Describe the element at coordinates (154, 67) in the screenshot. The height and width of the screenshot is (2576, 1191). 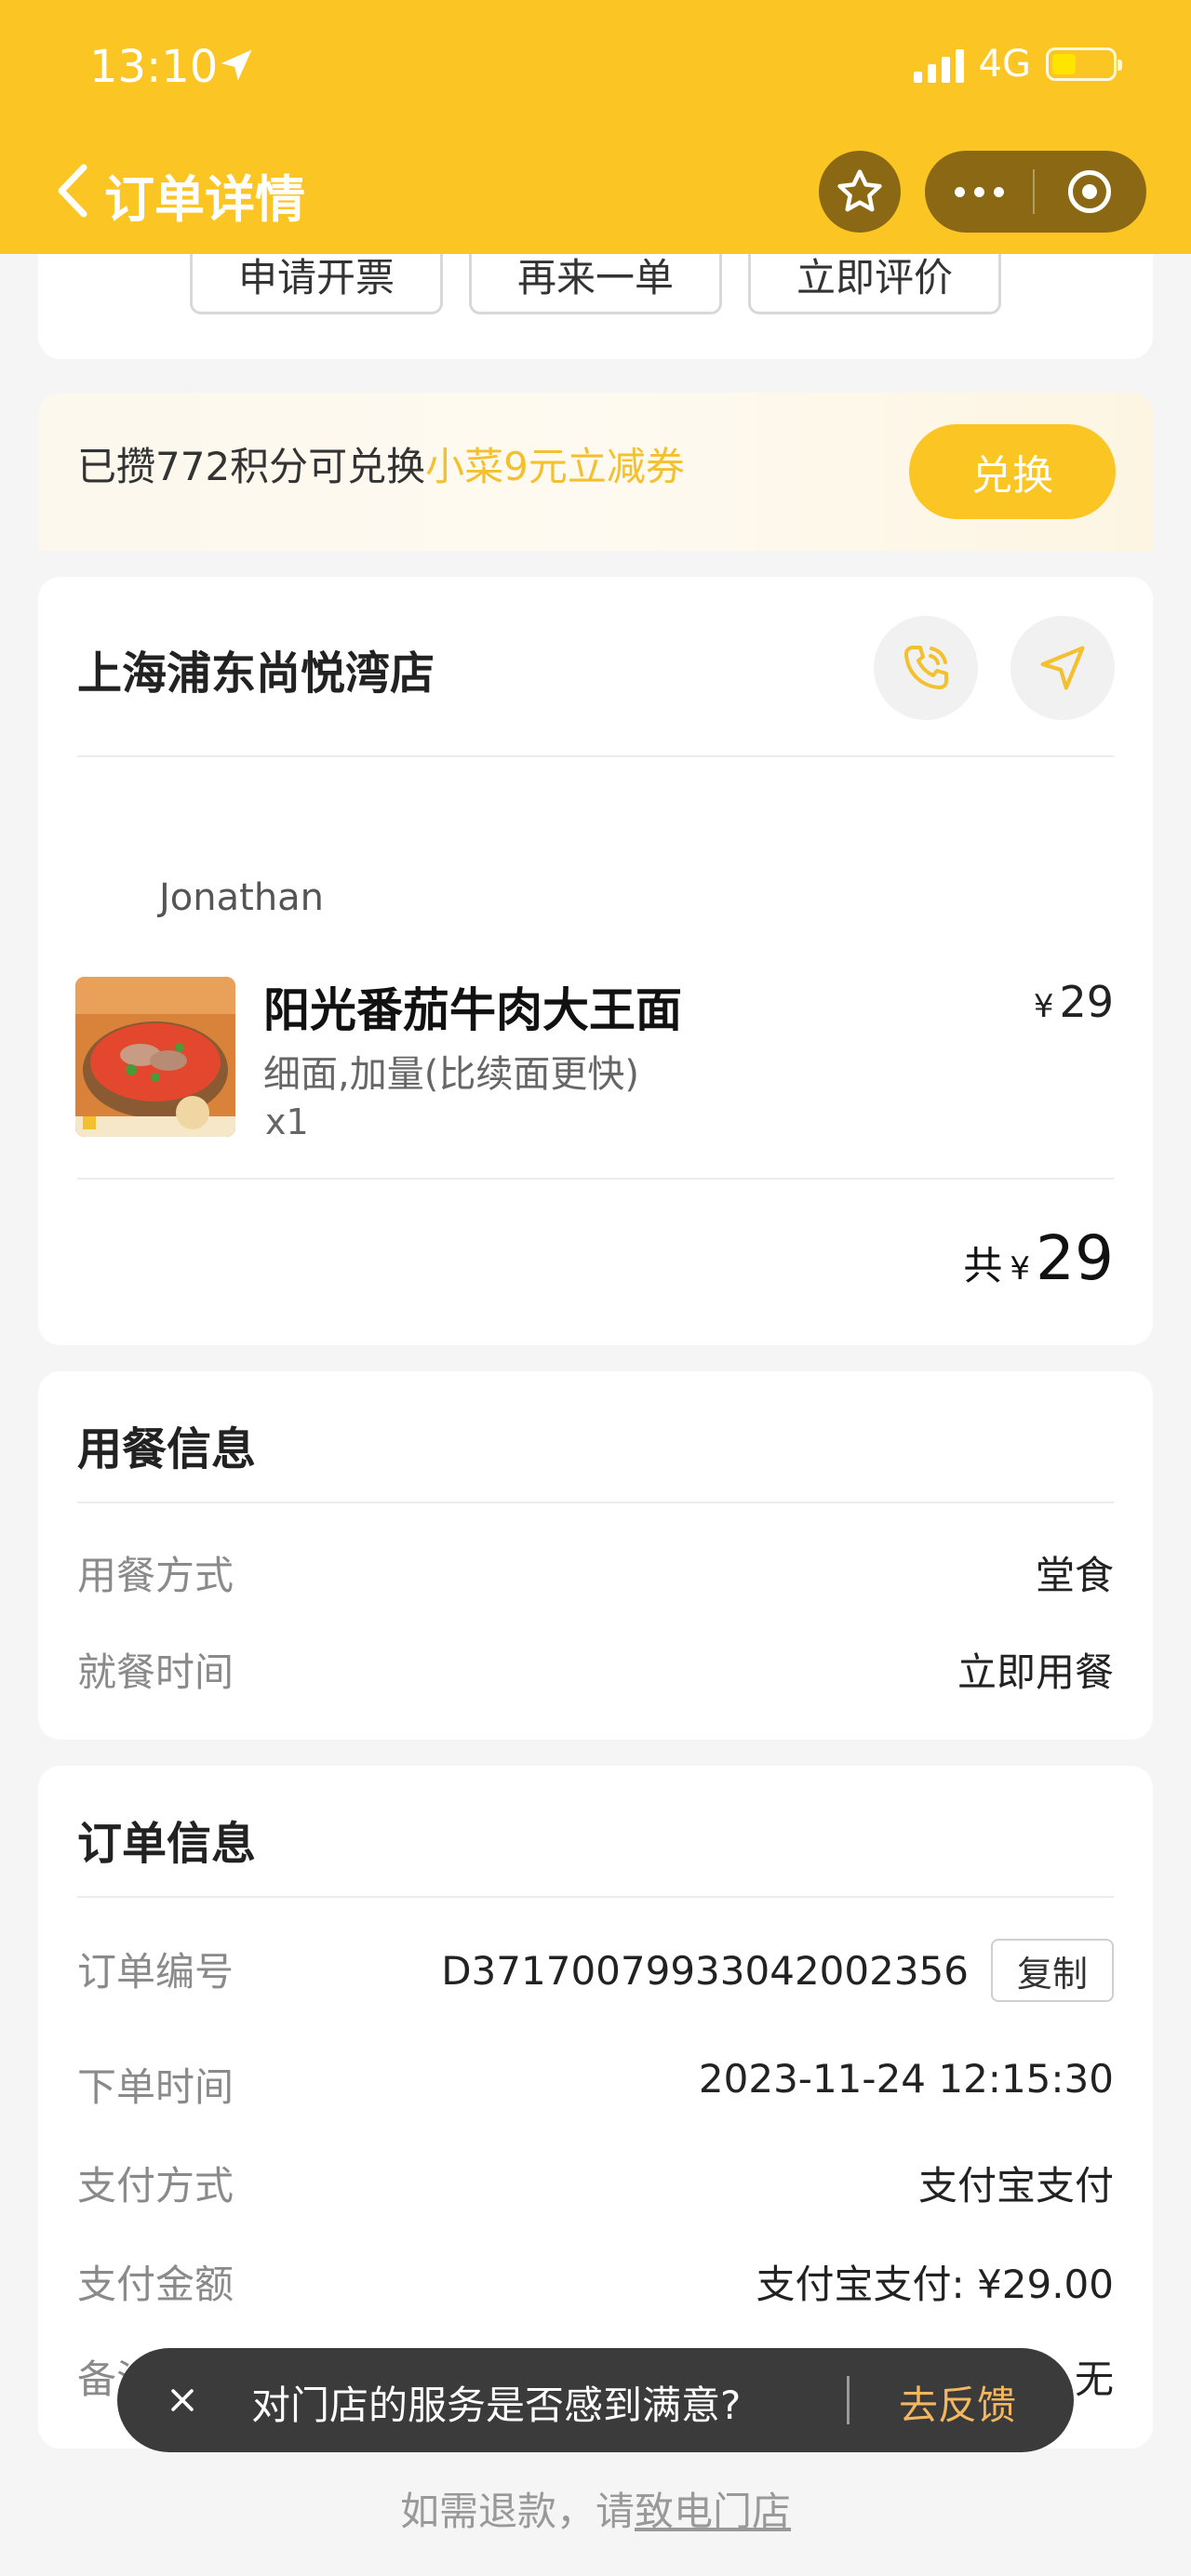
I see `status-time: 13:10` at that location.